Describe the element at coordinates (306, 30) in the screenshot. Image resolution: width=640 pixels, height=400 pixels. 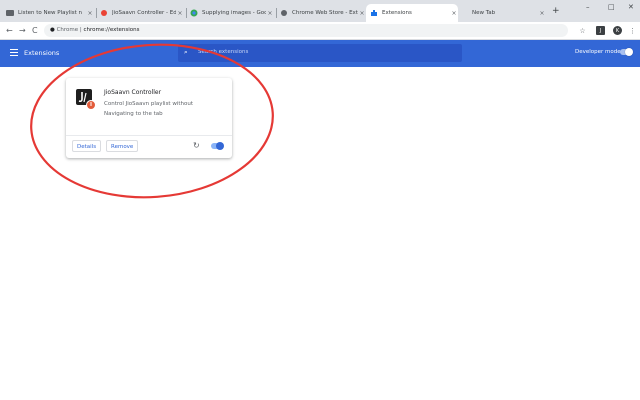
I see `address-bar: ● Chrome | chrome://extensions` at that location.